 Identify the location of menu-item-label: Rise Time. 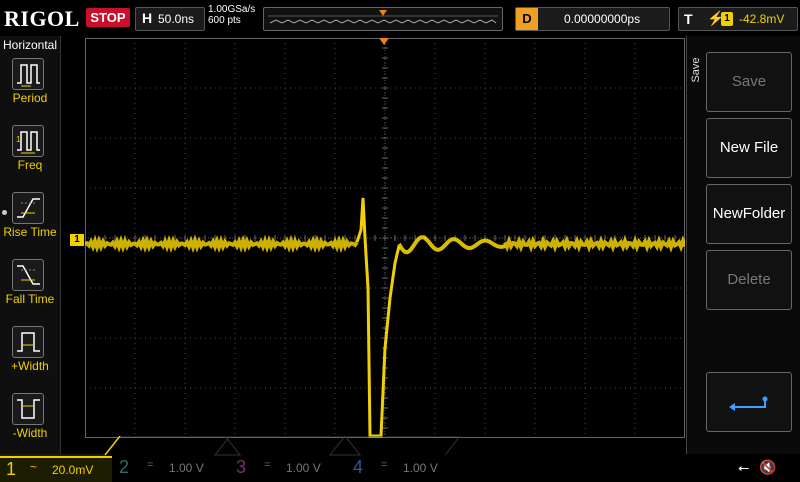
(30, 232).